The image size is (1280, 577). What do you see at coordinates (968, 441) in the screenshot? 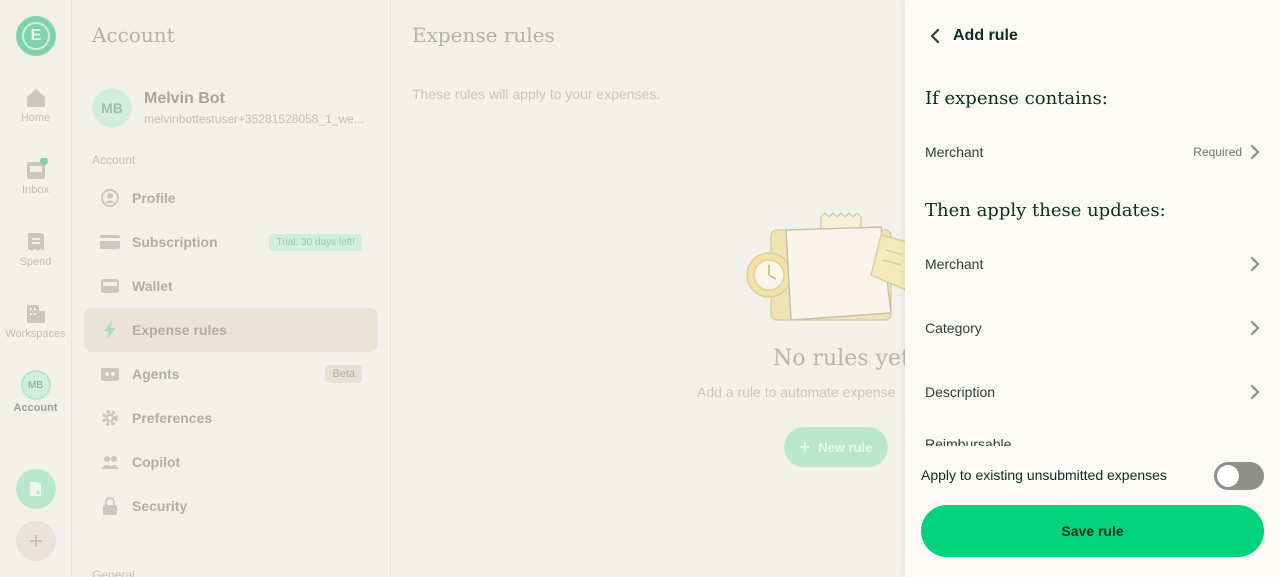
I see `update-label: Reimbursable` at bounding box center [968, 441].